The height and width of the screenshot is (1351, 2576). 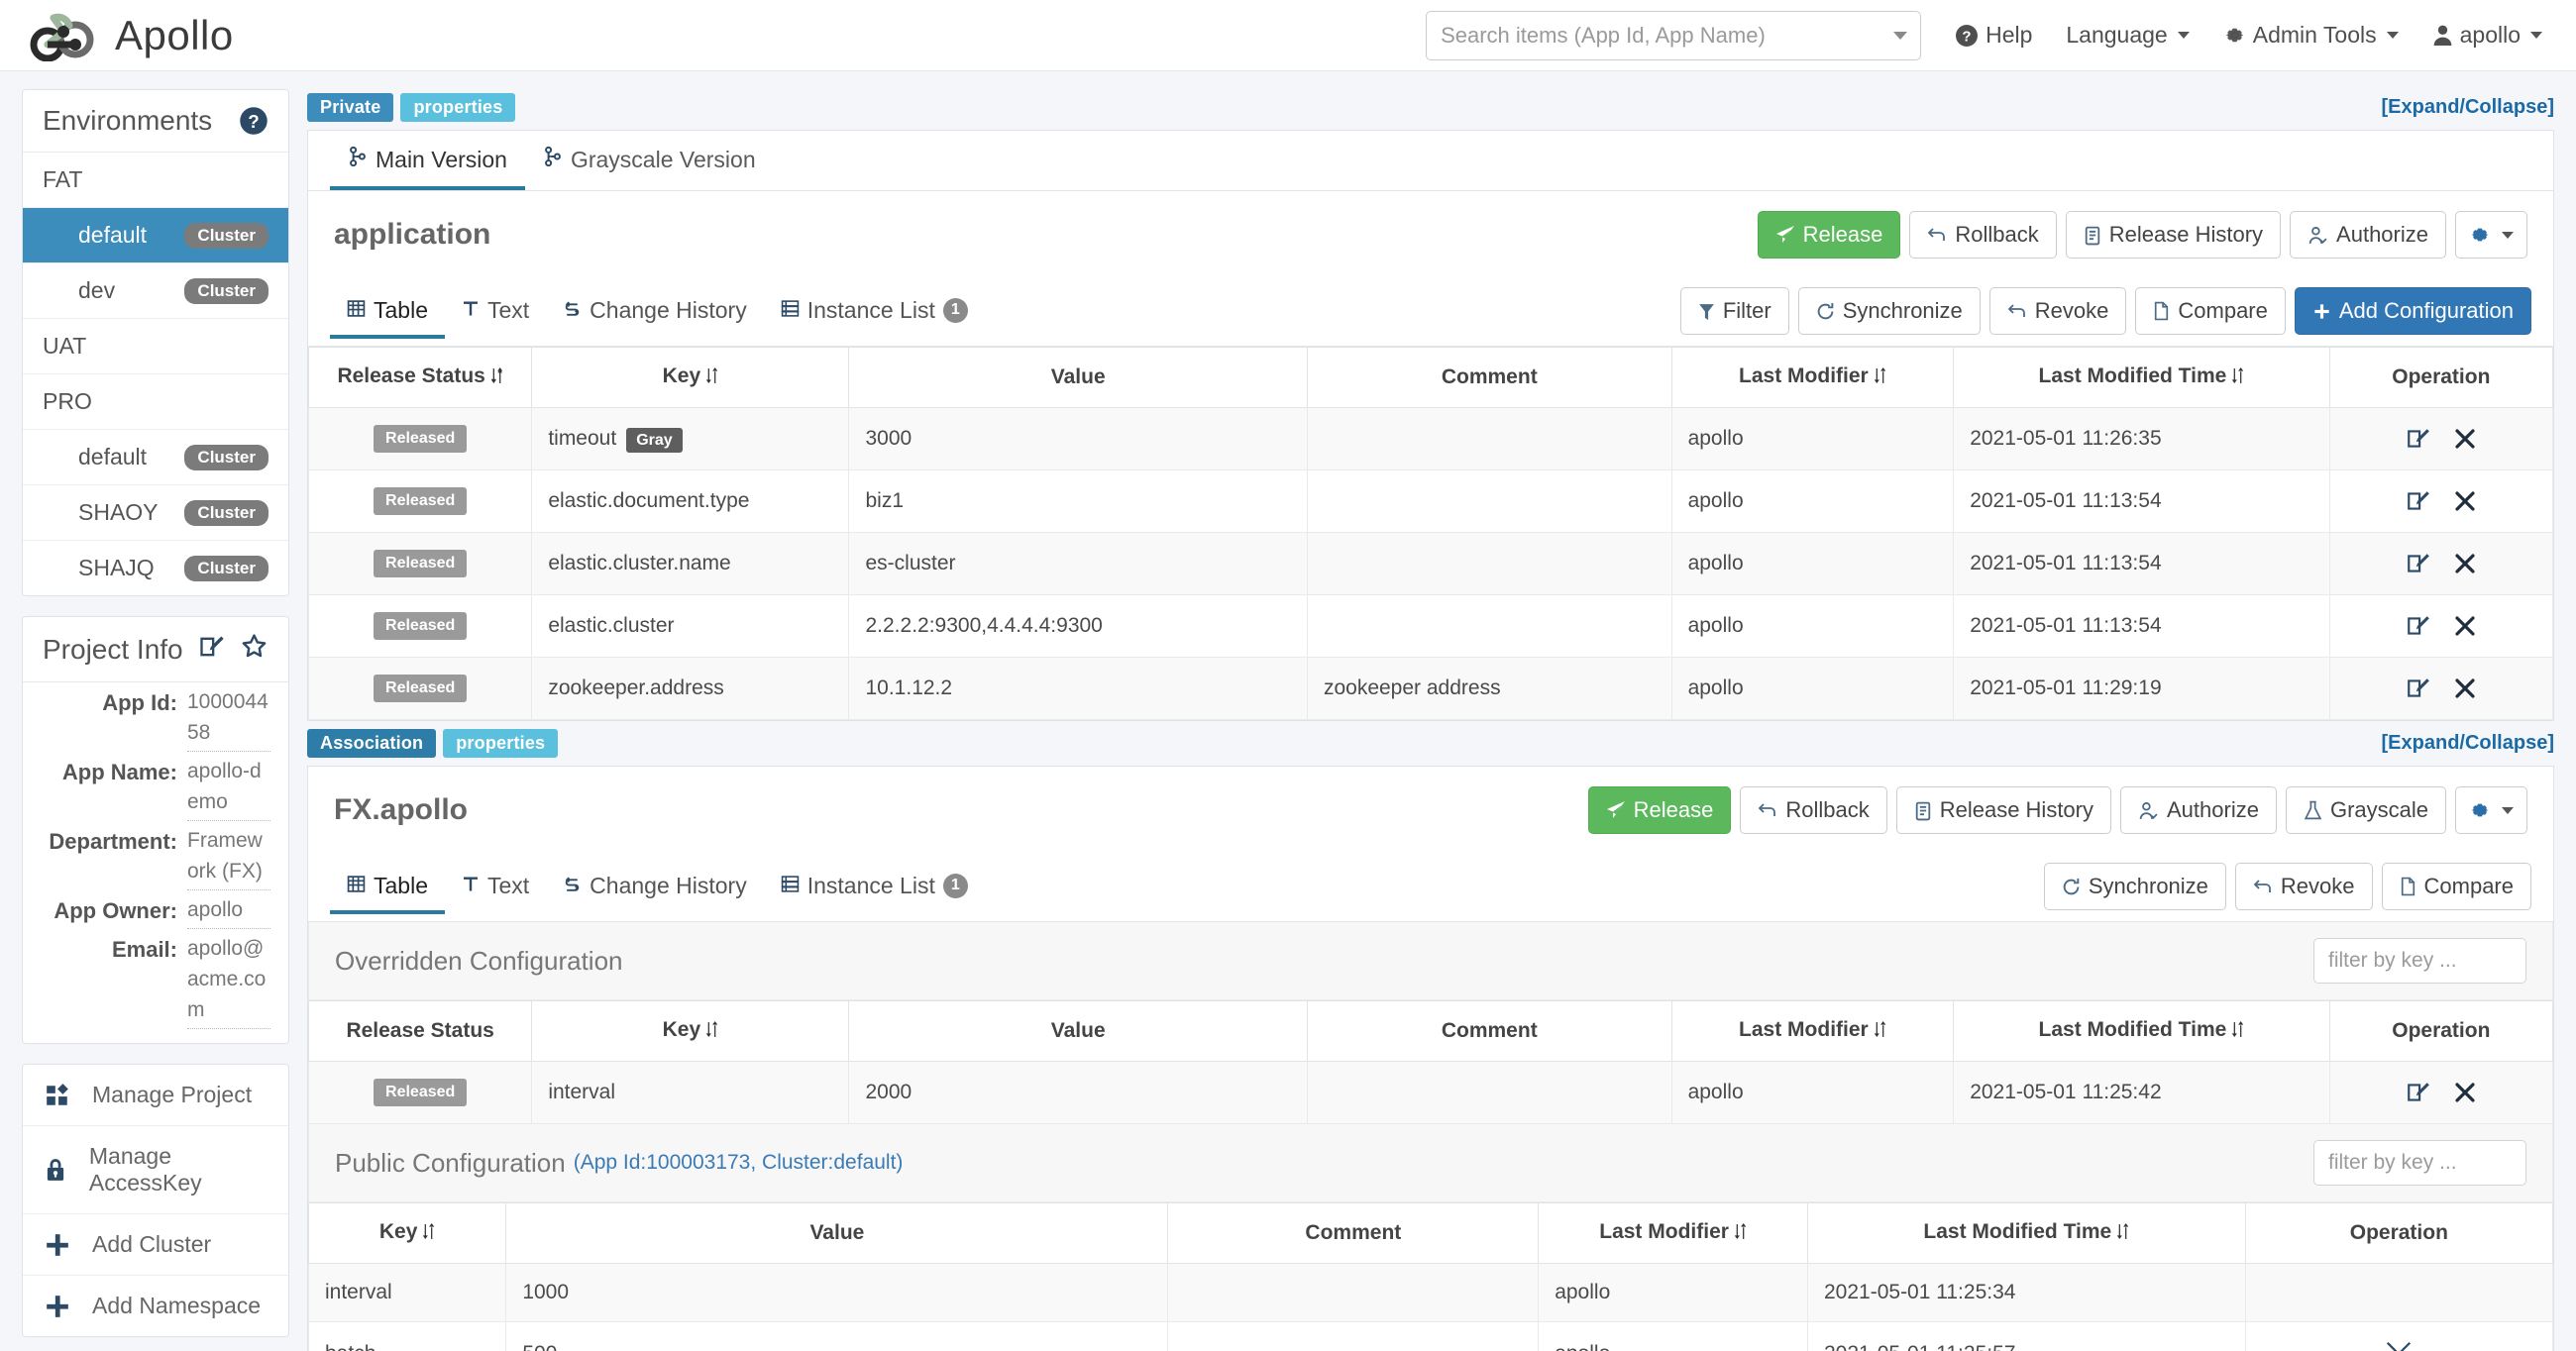 What do you see at coordinates (156, 1245) in the screenshot?
I see `sidebar-item-add-cluster: Add Cluster` at bounding box center [156, 1245].